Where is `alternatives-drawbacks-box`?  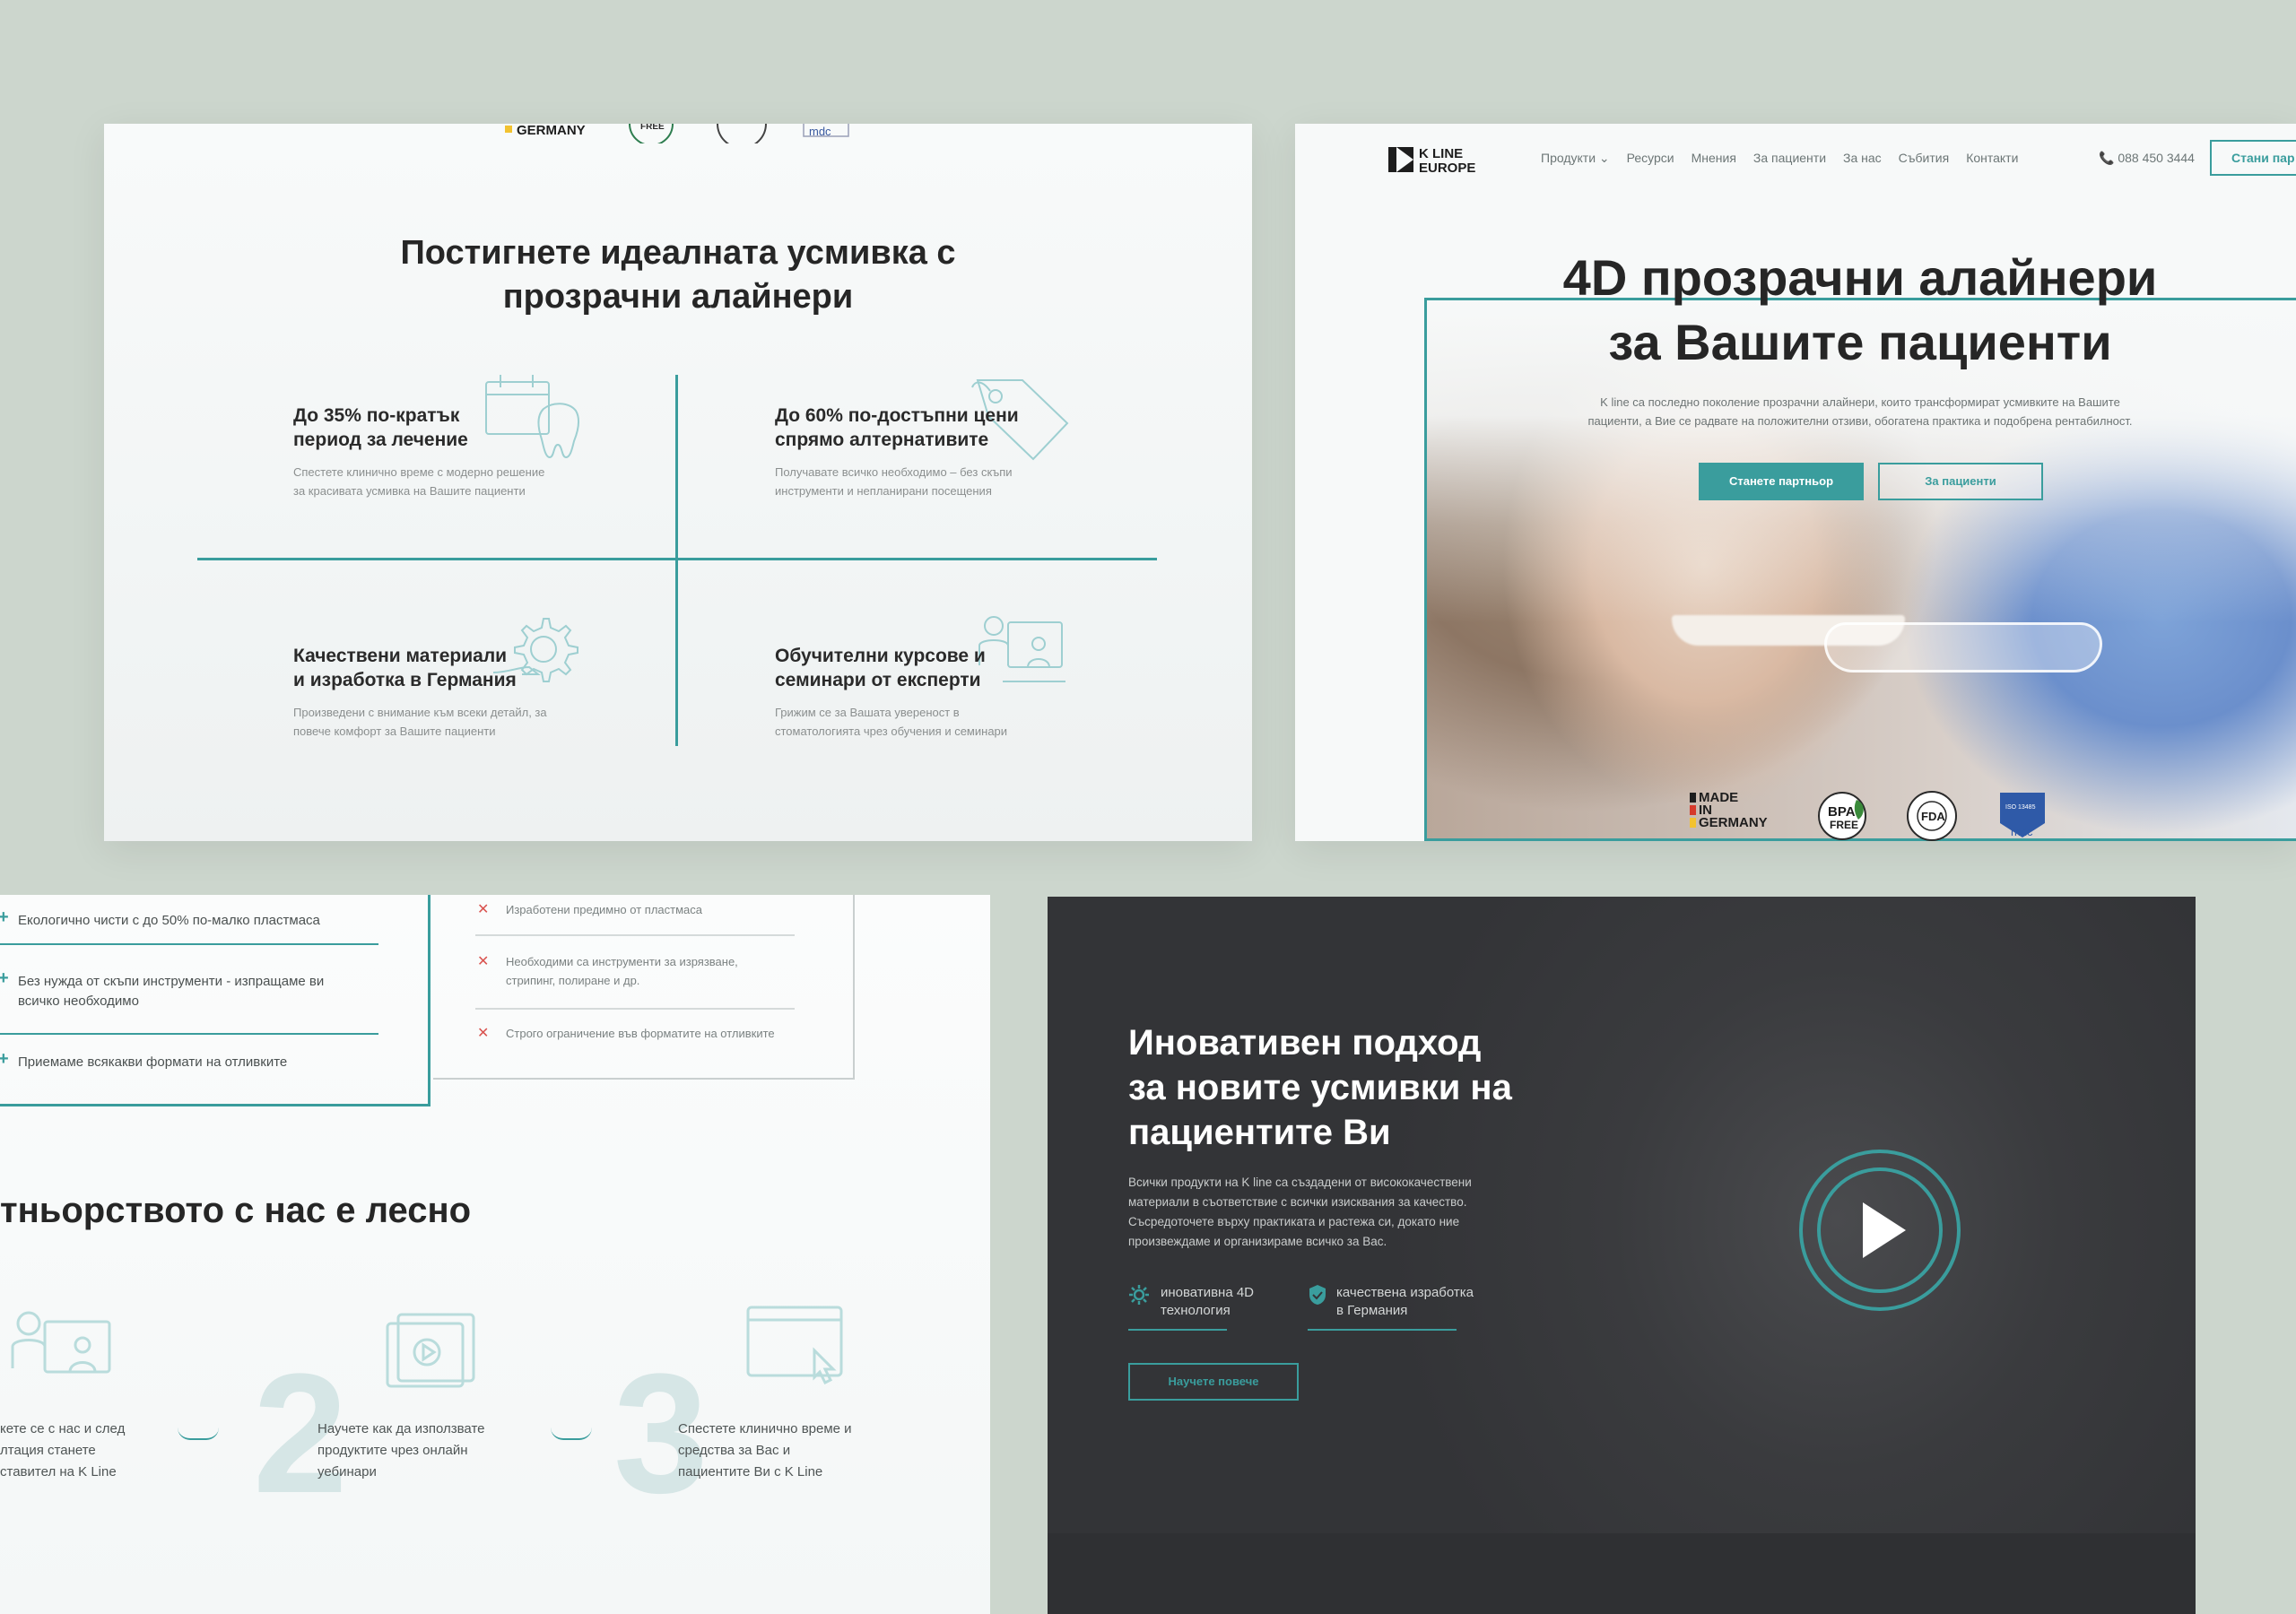
alternatives-drawbacks-box is located at coordinates (644, 987).